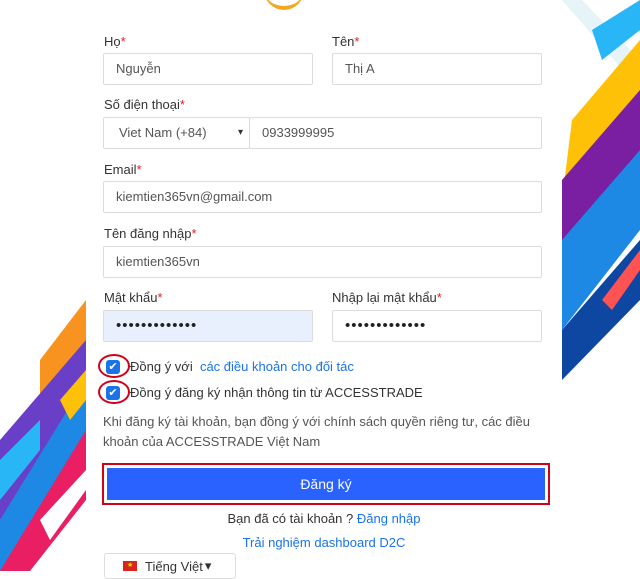 The height and width of the screenshot is (579, 640). What do you see at coordinates (322, 197) in the screenshot?
I see `email-input: kiemtien365vn@gmail.com` at bounding box center [322, 197].